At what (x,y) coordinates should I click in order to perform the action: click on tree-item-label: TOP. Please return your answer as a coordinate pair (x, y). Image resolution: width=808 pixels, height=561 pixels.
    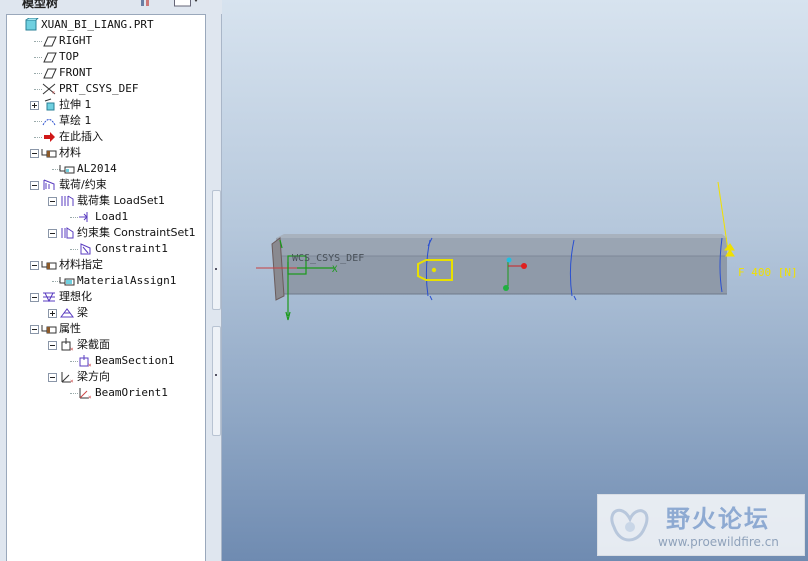
    Looking at the image, I should click on (69, 56).